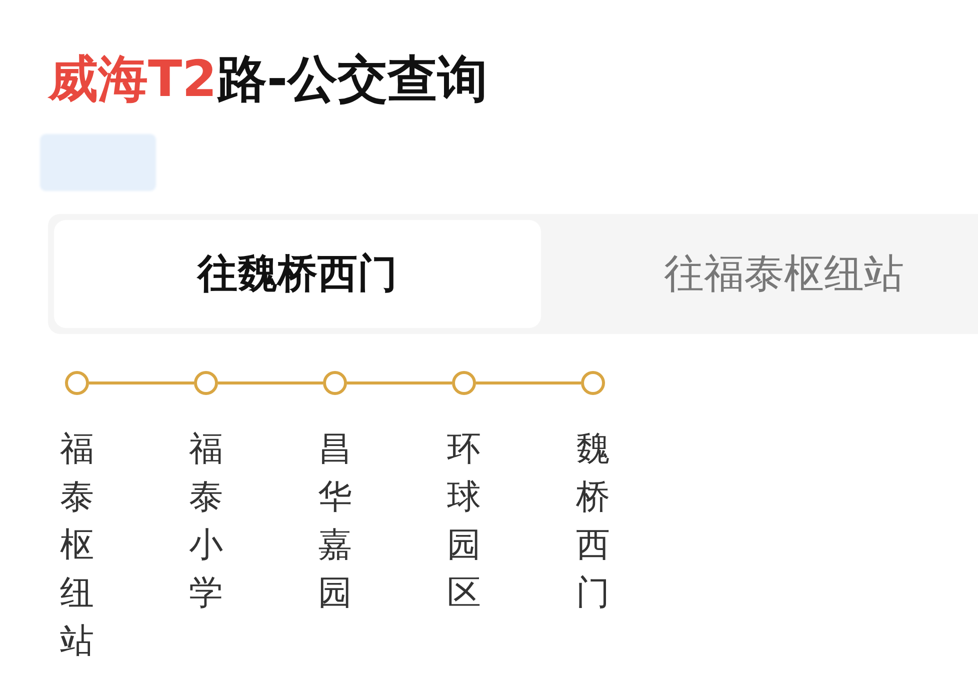 The width and height of the screenshot is (978, 695). Describe the element at coordinates (206, 521) in the screenshot. I see `station-name: 福泰小学` at that location.